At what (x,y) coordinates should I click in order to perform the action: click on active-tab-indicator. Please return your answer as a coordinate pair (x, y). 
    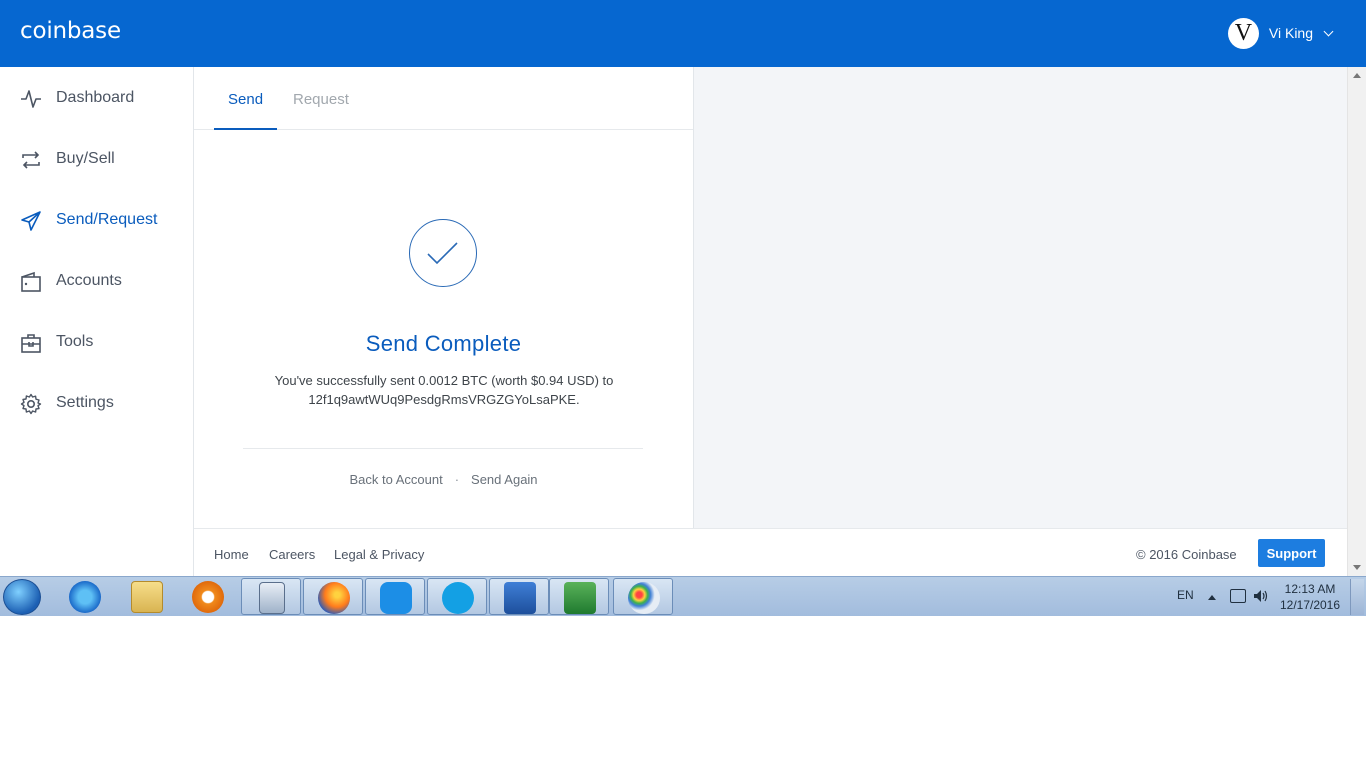
    Looking at the image, I should click on (245, 129).